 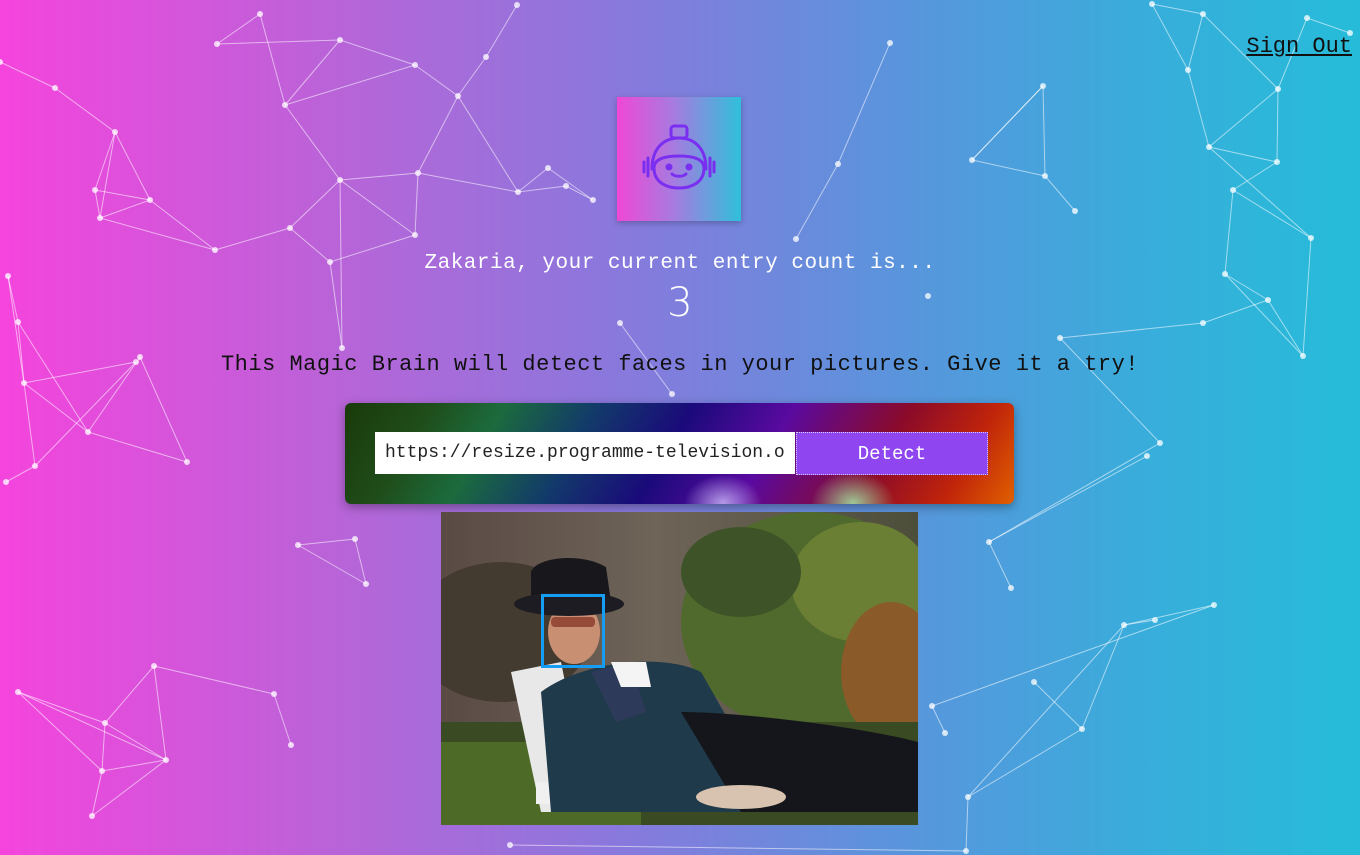 What do you see at coordinates (573, 631) in the screenshot?
I see `face-bounding-box` at bounding box center [573, 631].